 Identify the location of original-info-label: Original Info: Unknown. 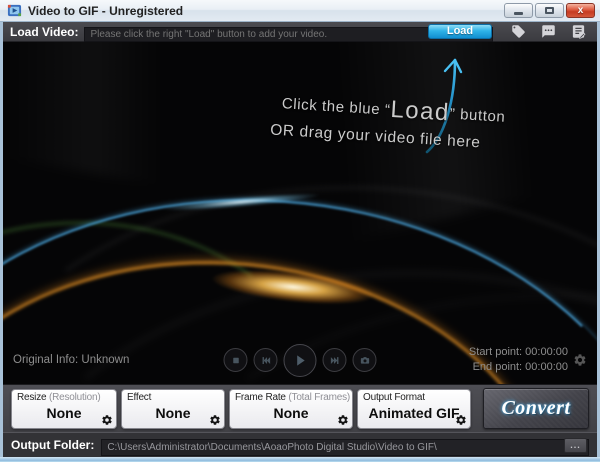
(71, 360).